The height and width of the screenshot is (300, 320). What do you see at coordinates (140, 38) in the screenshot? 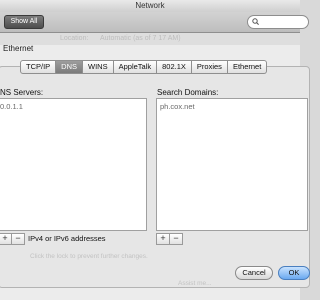
I see `location-value: Automatic (as of 7 17 AM)` at bounding box center [140, 38].